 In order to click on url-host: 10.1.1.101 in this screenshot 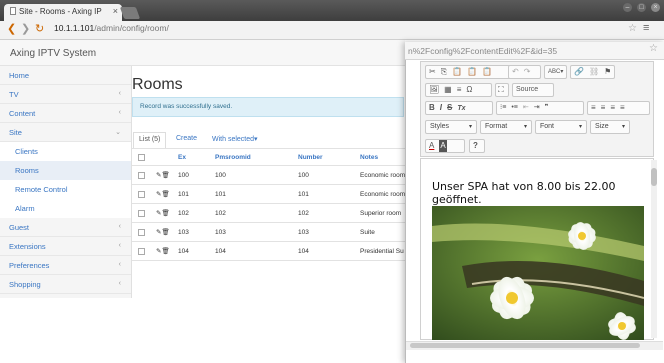, I will do `click(74, 28)`.